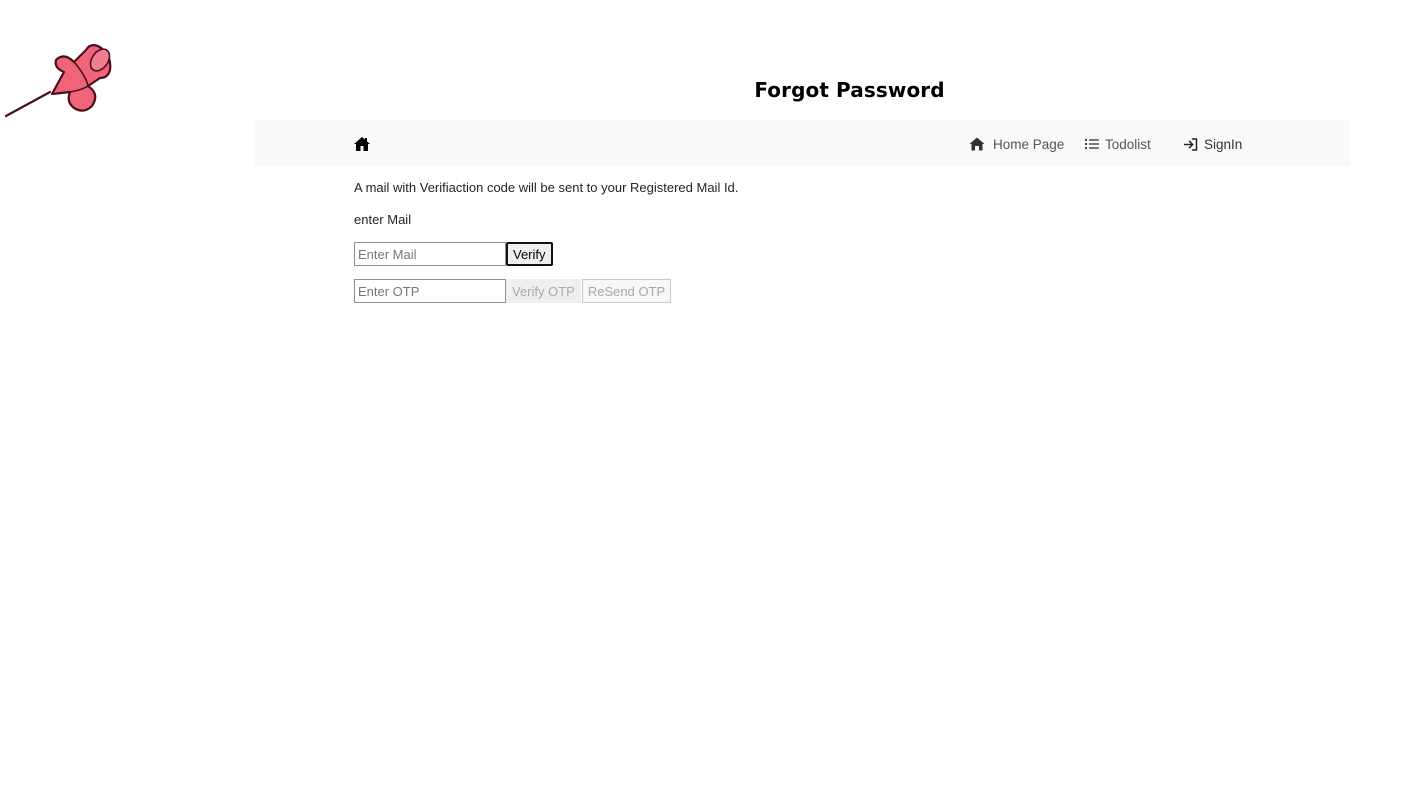  I want to click on sign-in-icon, so click(1191, 144).